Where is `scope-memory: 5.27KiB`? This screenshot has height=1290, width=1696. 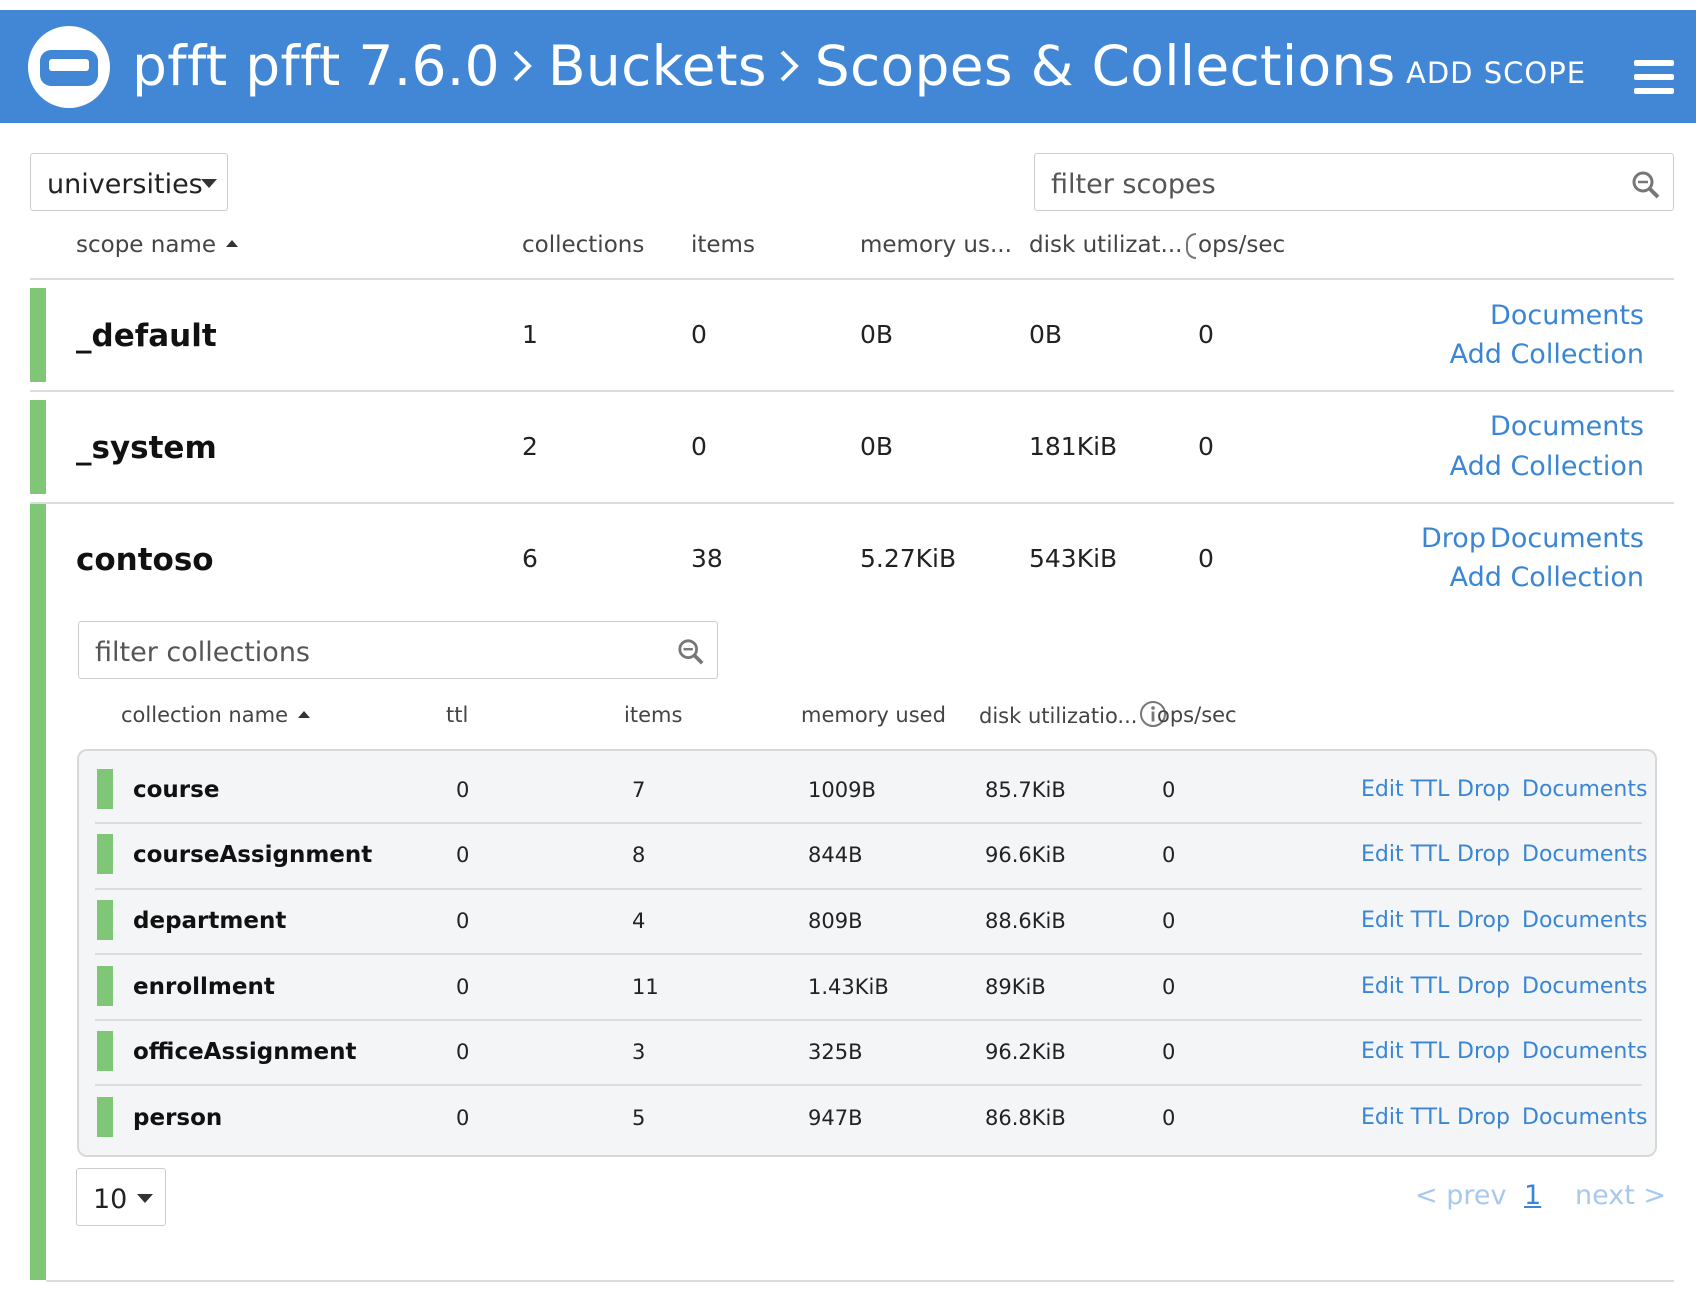 scope-memory: 5.27KiB is located at coordinates (908, 558).